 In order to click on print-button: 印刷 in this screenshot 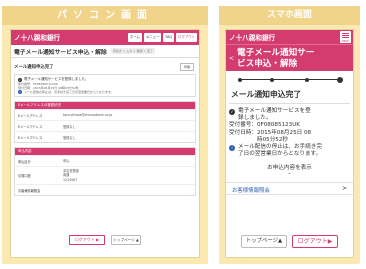, I will do `click(186, 67)`.